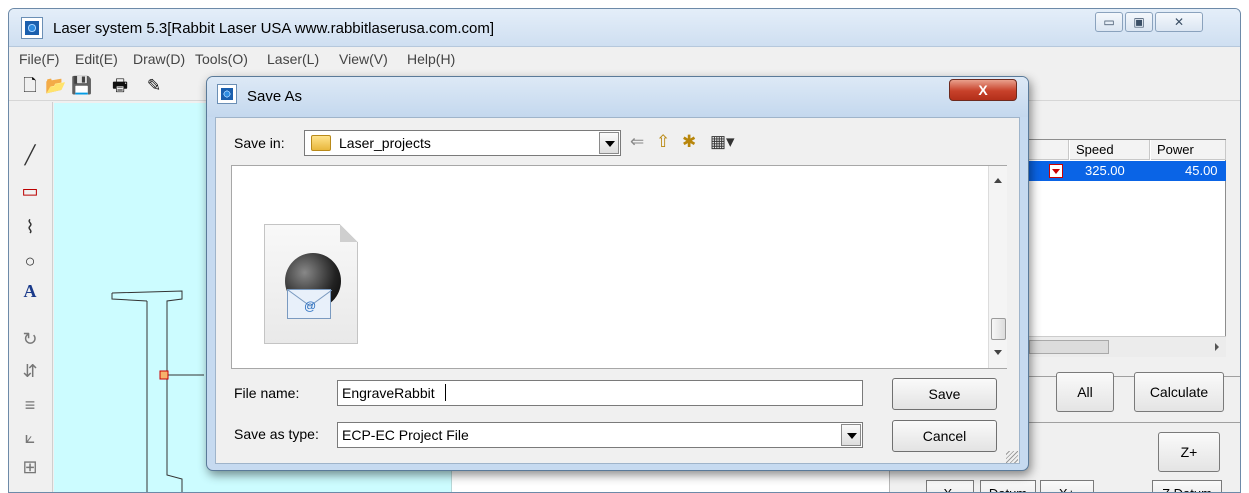 The image size is (1249, 493). What do you see at coordinates (722, 142) in the screenshot?
I see `view-menu-icon: ▦▾` at bounding box center [722, 142].